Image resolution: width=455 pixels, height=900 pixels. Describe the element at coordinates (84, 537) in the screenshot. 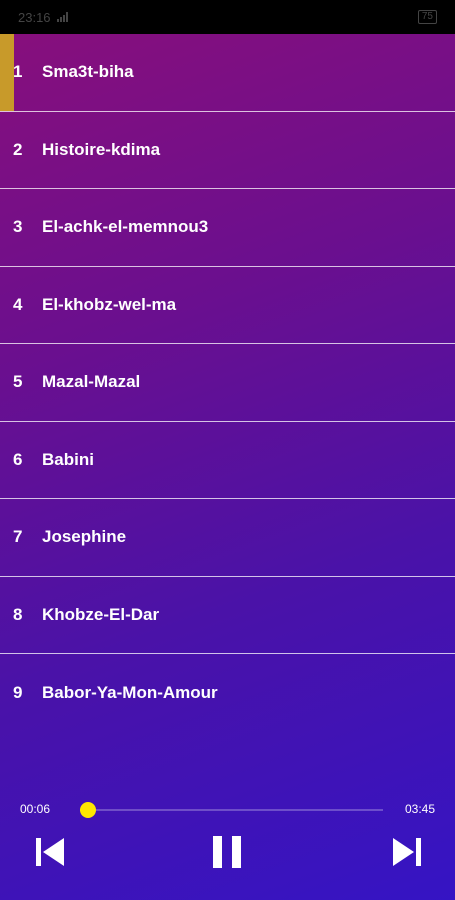

I see `track-title: Josephine` at that location.